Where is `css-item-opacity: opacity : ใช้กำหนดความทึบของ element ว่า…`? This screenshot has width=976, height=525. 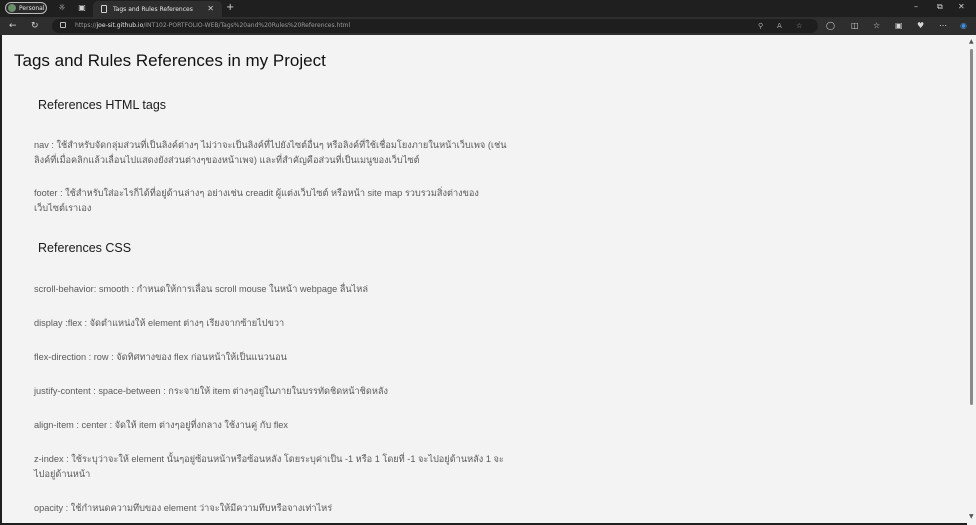
css-item-opacity: opacity : ใช้กำหนดความทึบของ element ว่า… is located at coordinates (183, 508).